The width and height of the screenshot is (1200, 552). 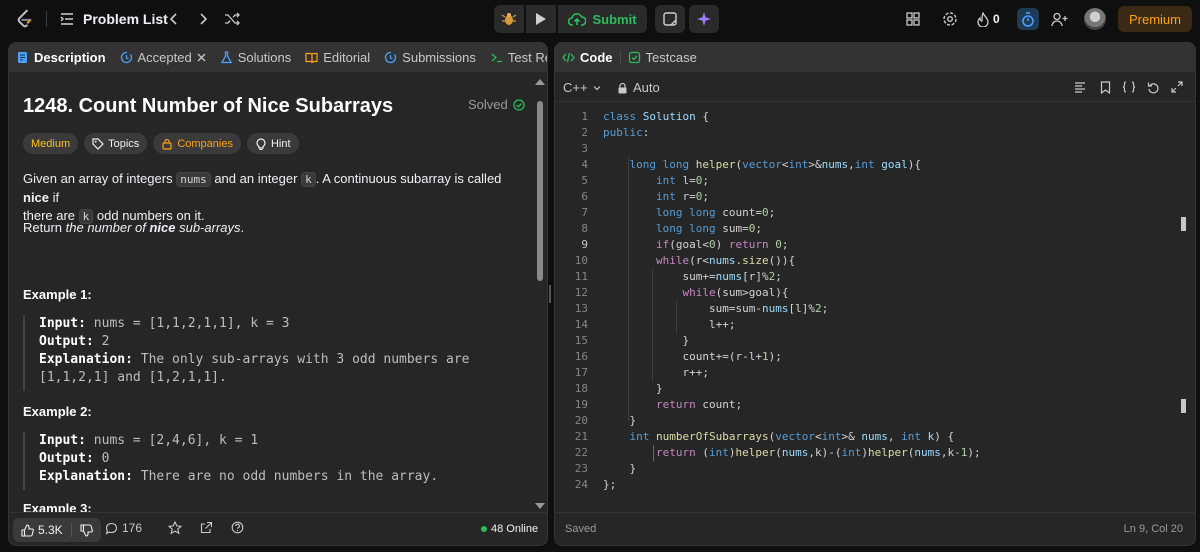 I want to click on settings-gear-icon, so click(x=950, y=19).